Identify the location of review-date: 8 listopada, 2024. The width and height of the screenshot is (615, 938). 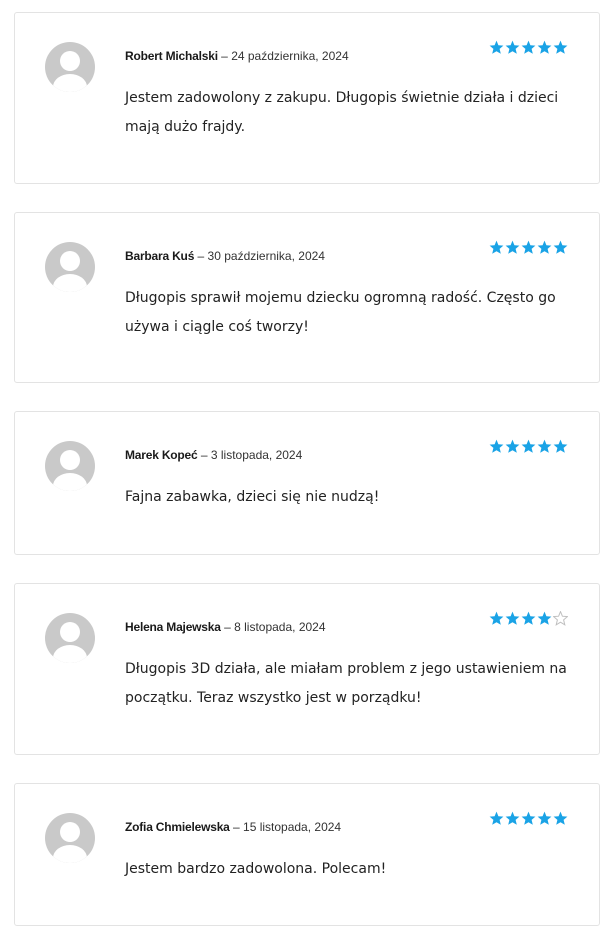
(280, 627).